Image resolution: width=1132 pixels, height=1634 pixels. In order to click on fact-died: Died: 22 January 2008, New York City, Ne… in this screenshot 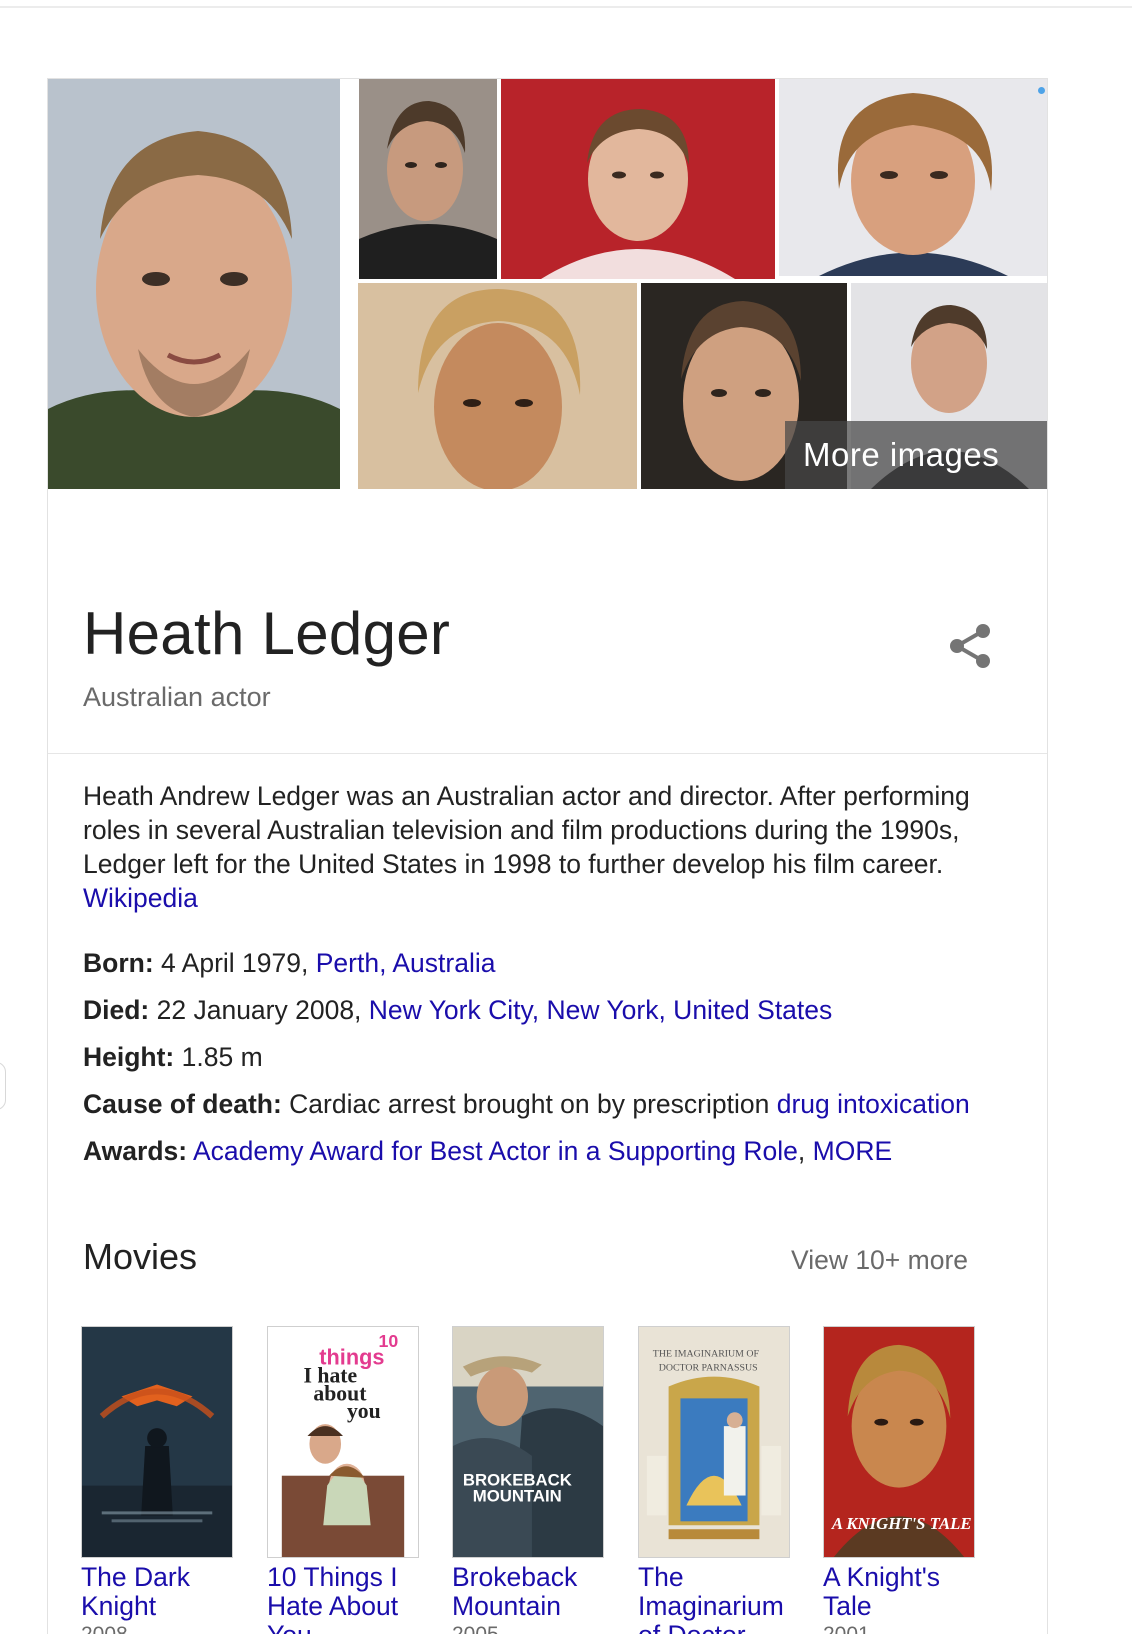, I will do `click(548, 1010)`.